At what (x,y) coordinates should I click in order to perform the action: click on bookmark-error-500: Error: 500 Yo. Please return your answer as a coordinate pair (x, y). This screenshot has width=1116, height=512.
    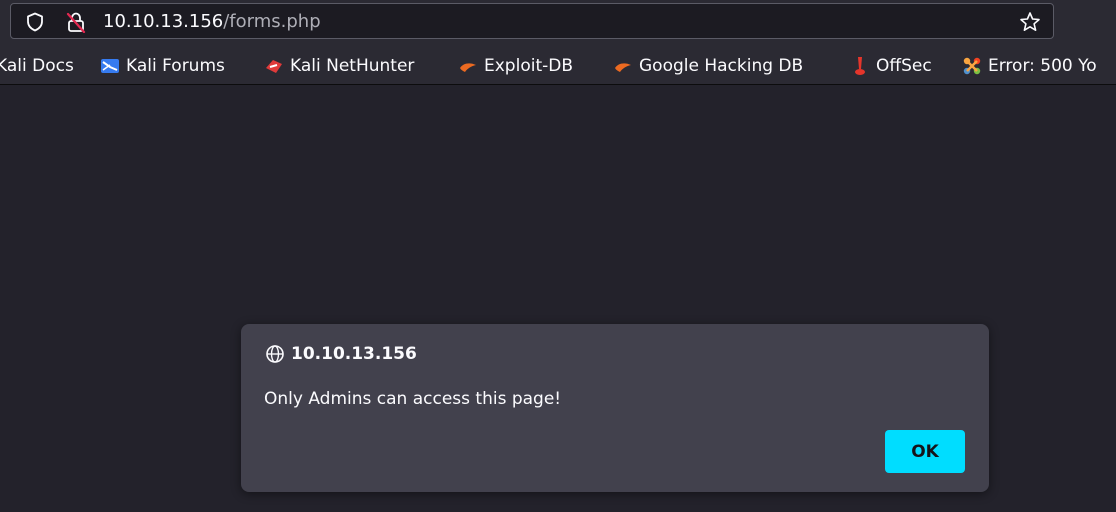
    Looking at the image, I should click on (1029, 66).